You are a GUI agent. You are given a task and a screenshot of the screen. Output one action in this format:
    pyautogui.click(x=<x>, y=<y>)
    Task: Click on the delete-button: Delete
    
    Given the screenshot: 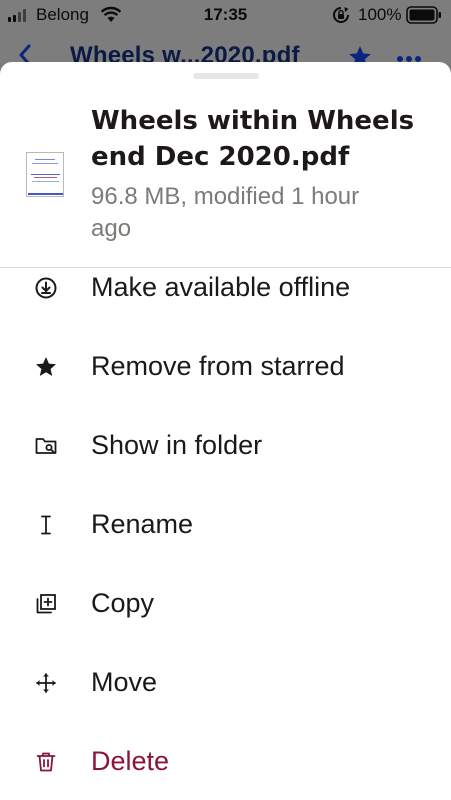 What is the action you would take?
    pyautogui.click(x=225, y=761)
    